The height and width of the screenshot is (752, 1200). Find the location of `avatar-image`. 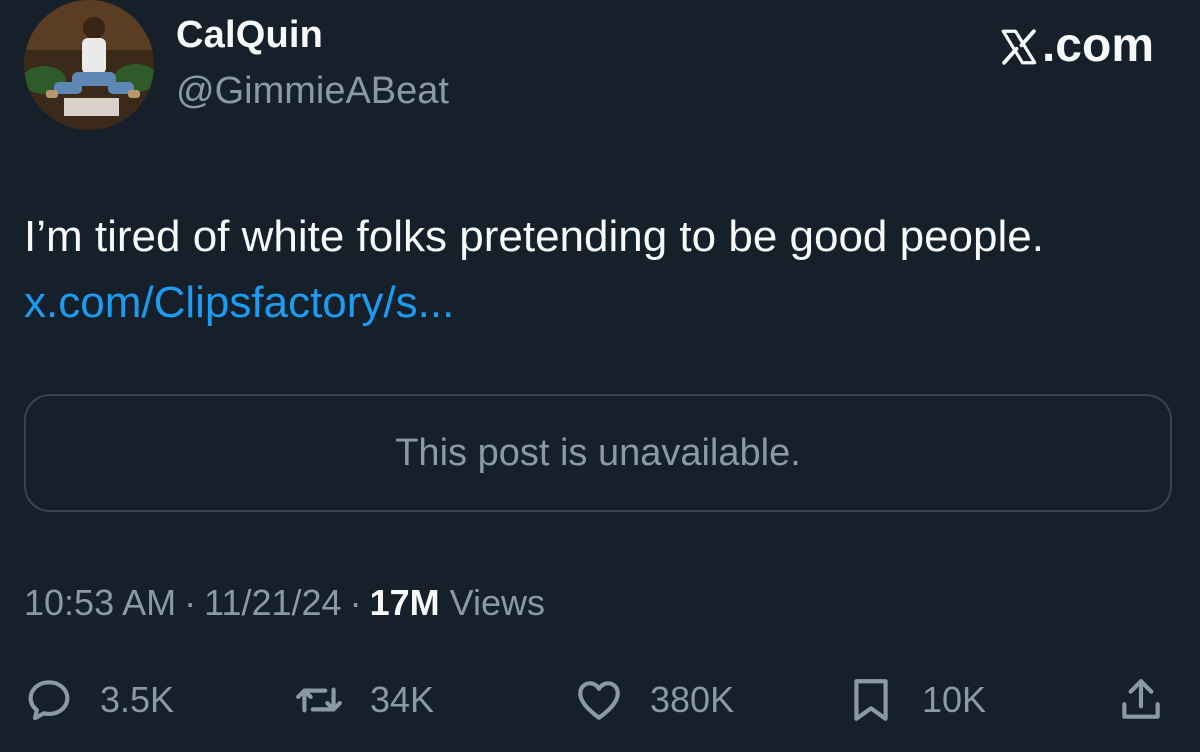

avatar-image is located at coordinates (89, 65).